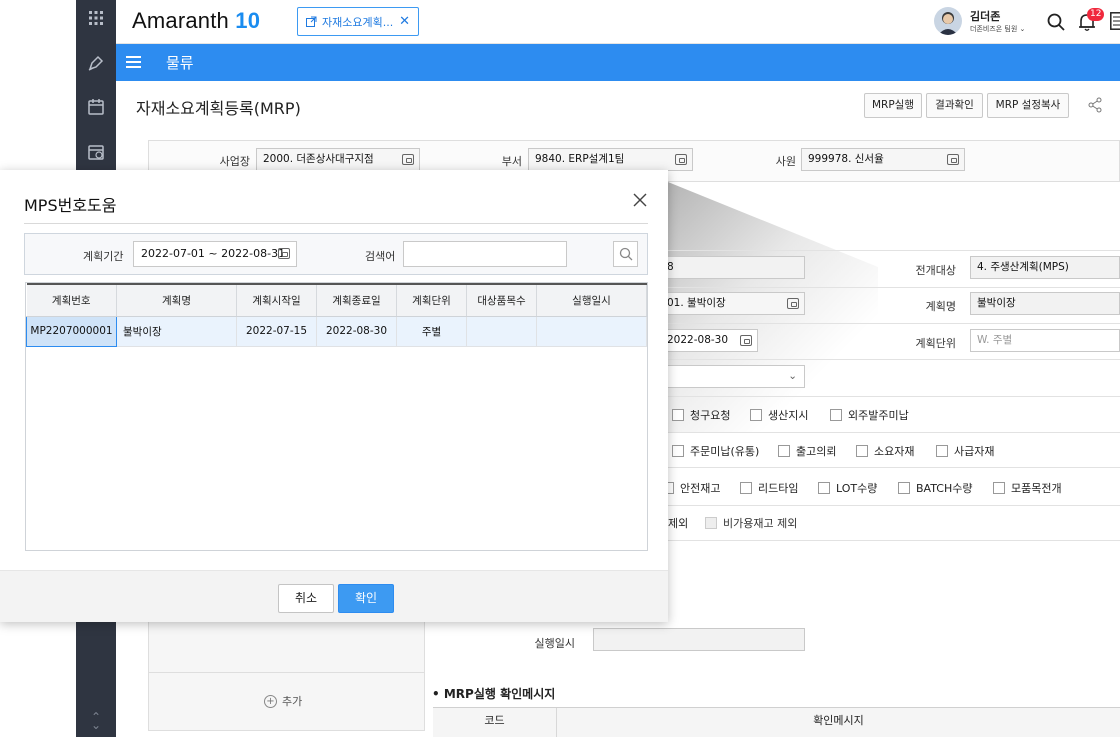  What do you see at coordinates (580, 159) in the screenshot?
I see `dept-value: 9840. ERP설계1팀` at bounding box center [580, 159].